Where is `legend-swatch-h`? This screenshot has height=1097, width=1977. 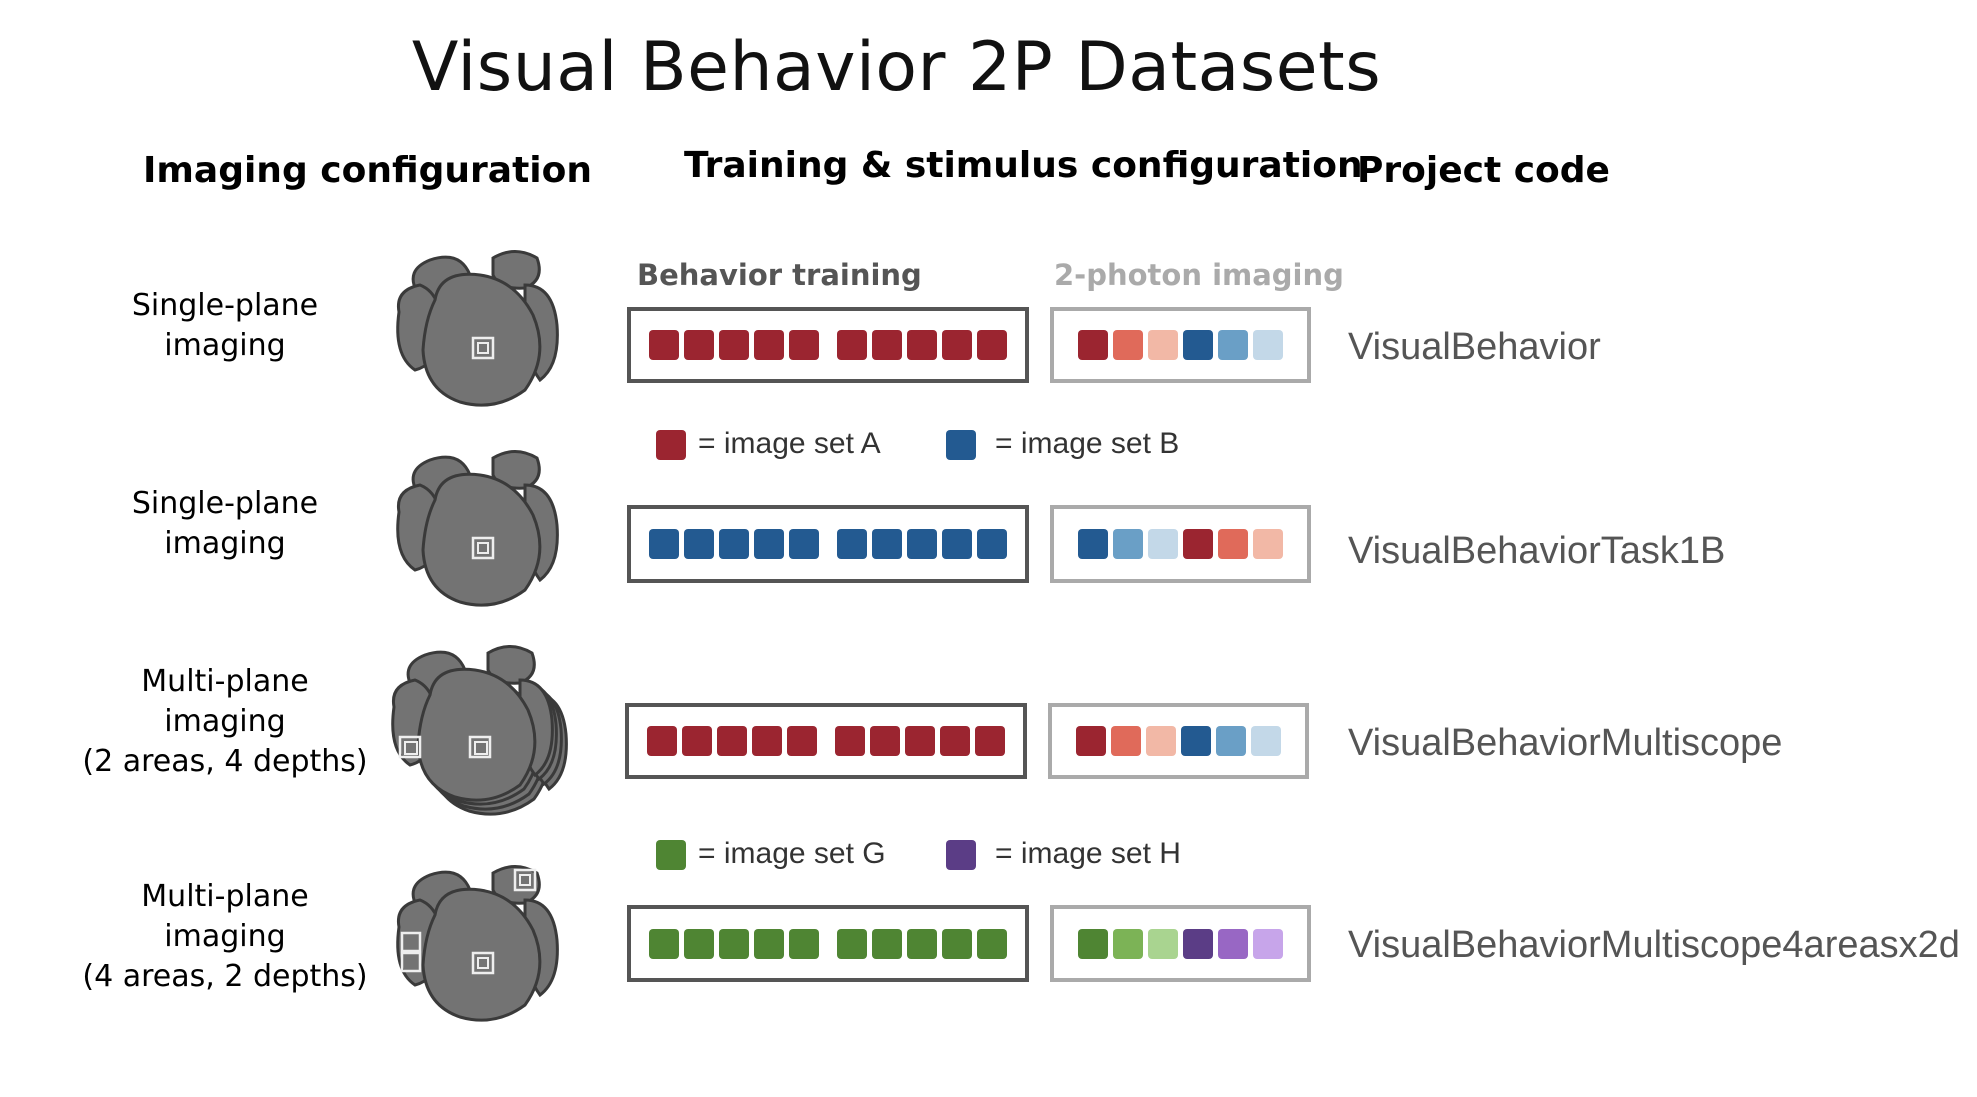
legend-swatch-h is located at coordinates (961, 855).